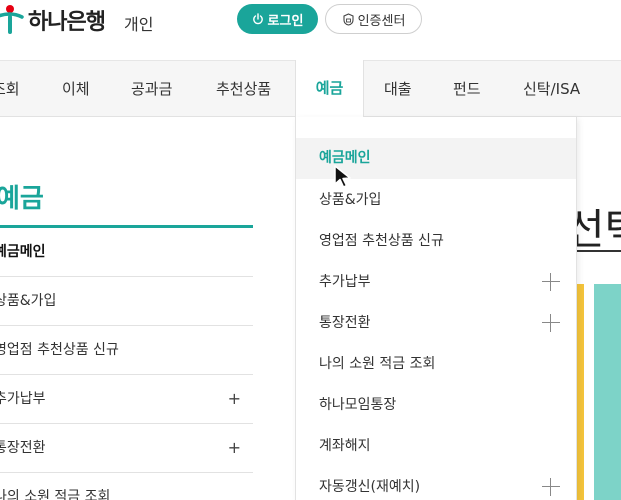  What do you see at coordinates (436, 282) in the screenshot?
I see `dropdown-item-extra-payment: 추가납부` at bounding box center [436, 282].